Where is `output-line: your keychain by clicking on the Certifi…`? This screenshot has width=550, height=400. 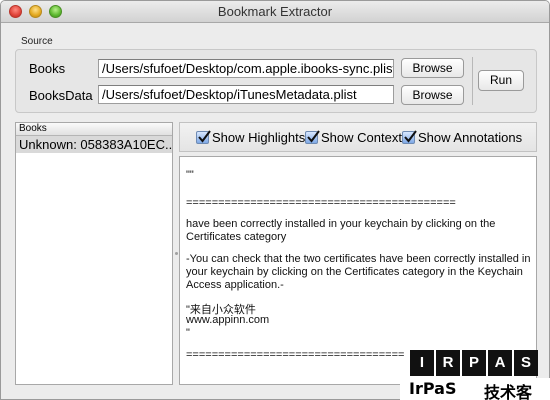 output-line: your keychain by clicking on the Certifi… is located at coordinates (354, 272).